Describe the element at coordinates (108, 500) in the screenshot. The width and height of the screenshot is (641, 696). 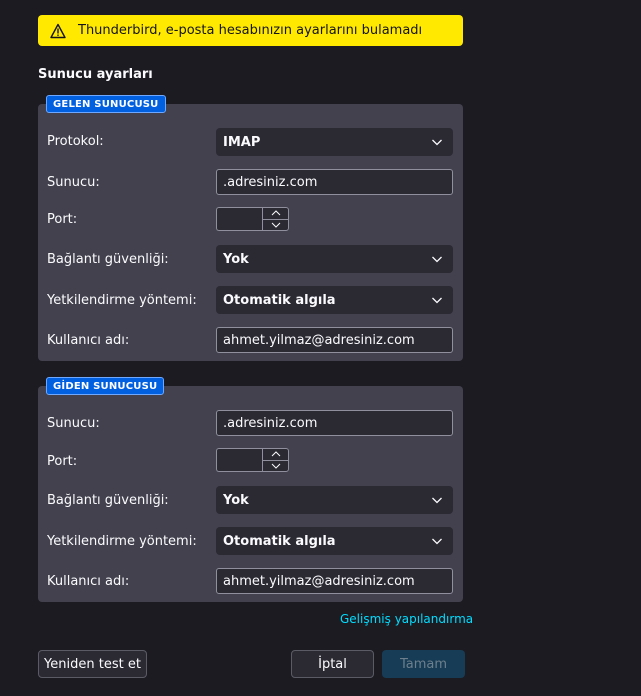
I see `outgoing-security-label: Bağlantı güvenliği:` at that location.